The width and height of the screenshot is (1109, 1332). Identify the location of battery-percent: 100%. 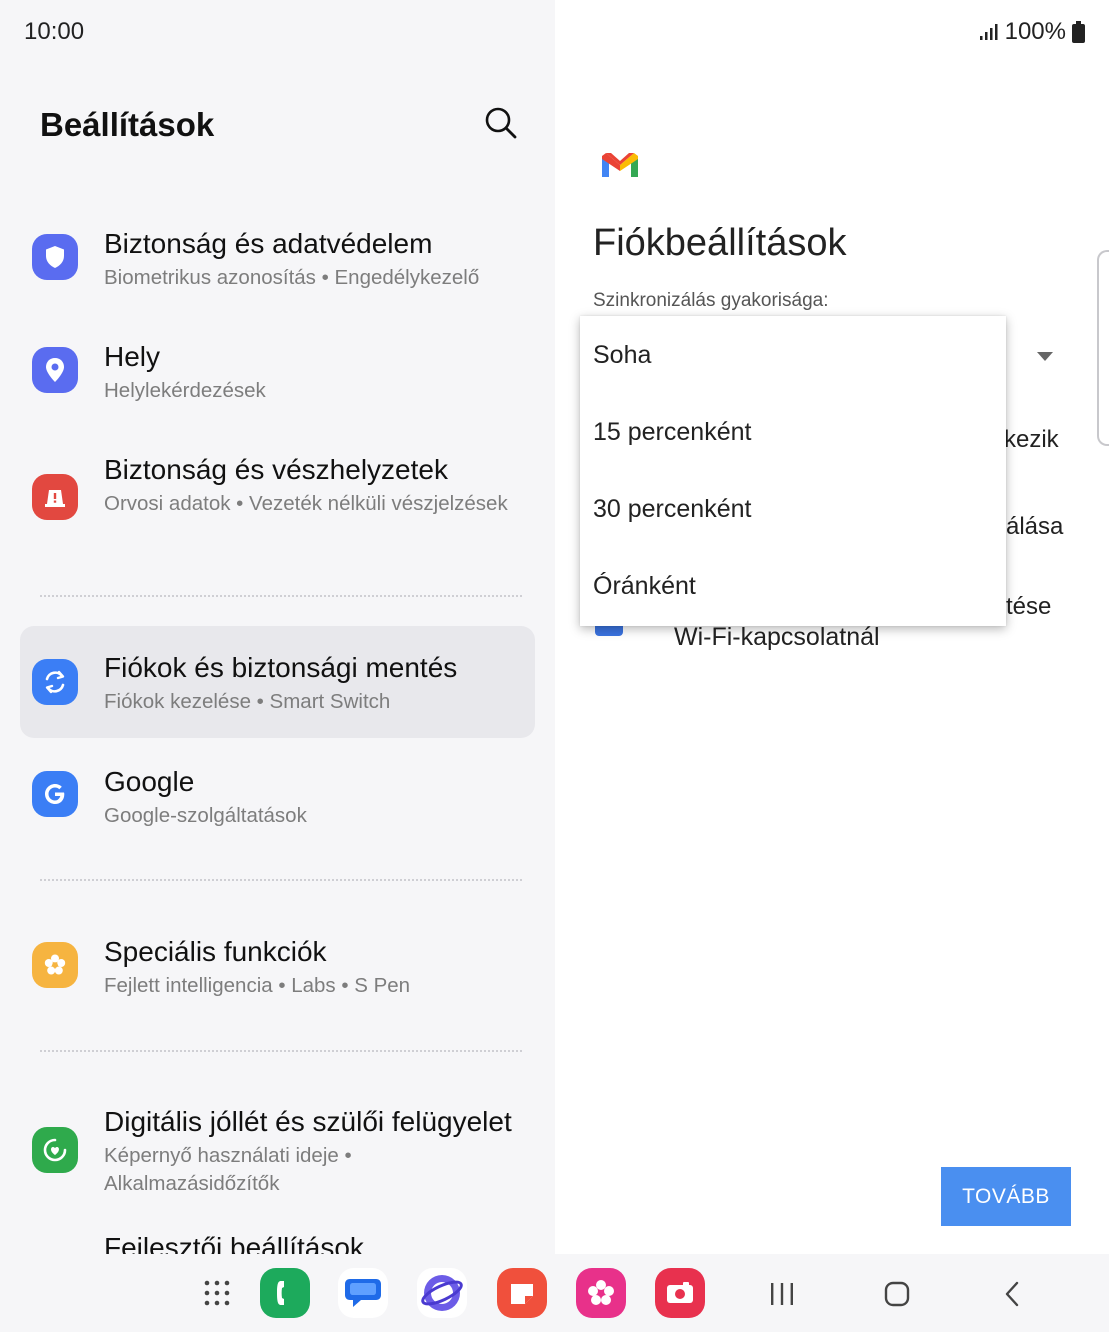
(1035, 31).